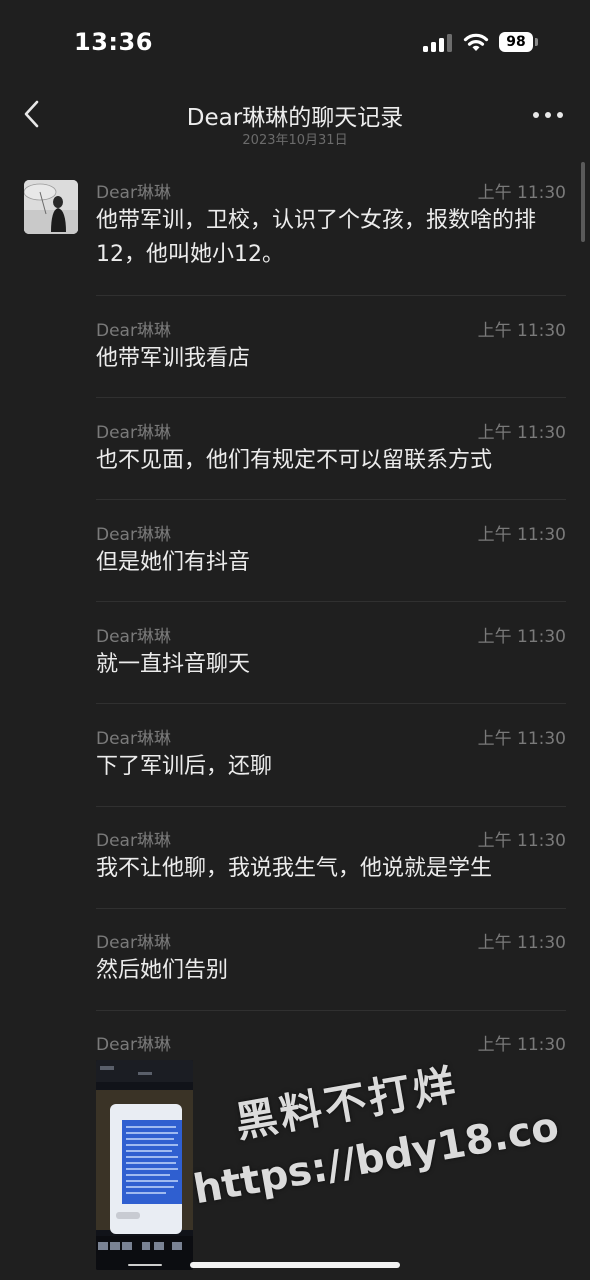 Image resolution: width=590 pixels, height=1280 pixels. What do you see at coordinates (331, 959) in the screenshot?
I see `message-item: Dear琳琳 上午 11:30 然后她们告别` at bounding box center [331, 959].